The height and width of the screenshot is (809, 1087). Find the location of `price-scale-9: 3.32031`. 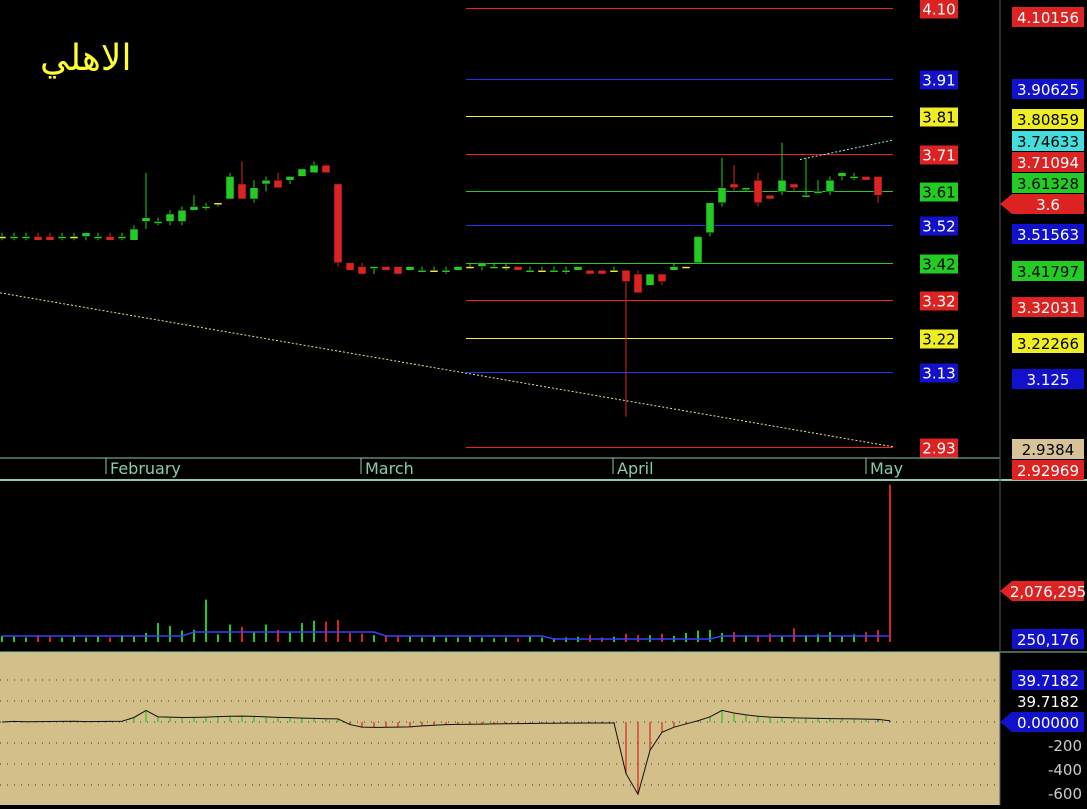

price-scale-9: 3.32031 is located at coordinates (1048, 308).